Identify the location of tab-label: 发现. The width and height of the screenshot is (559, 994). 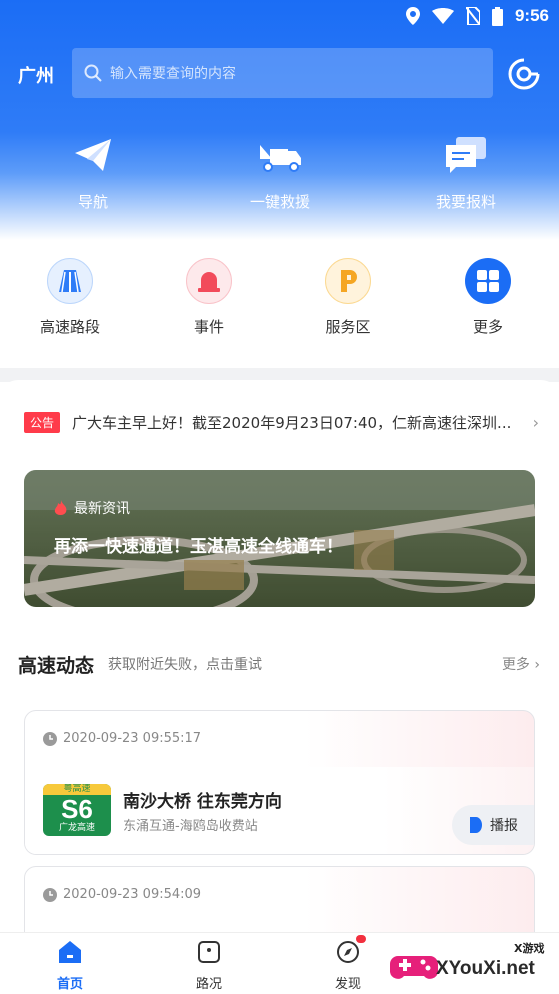
(347, 984).